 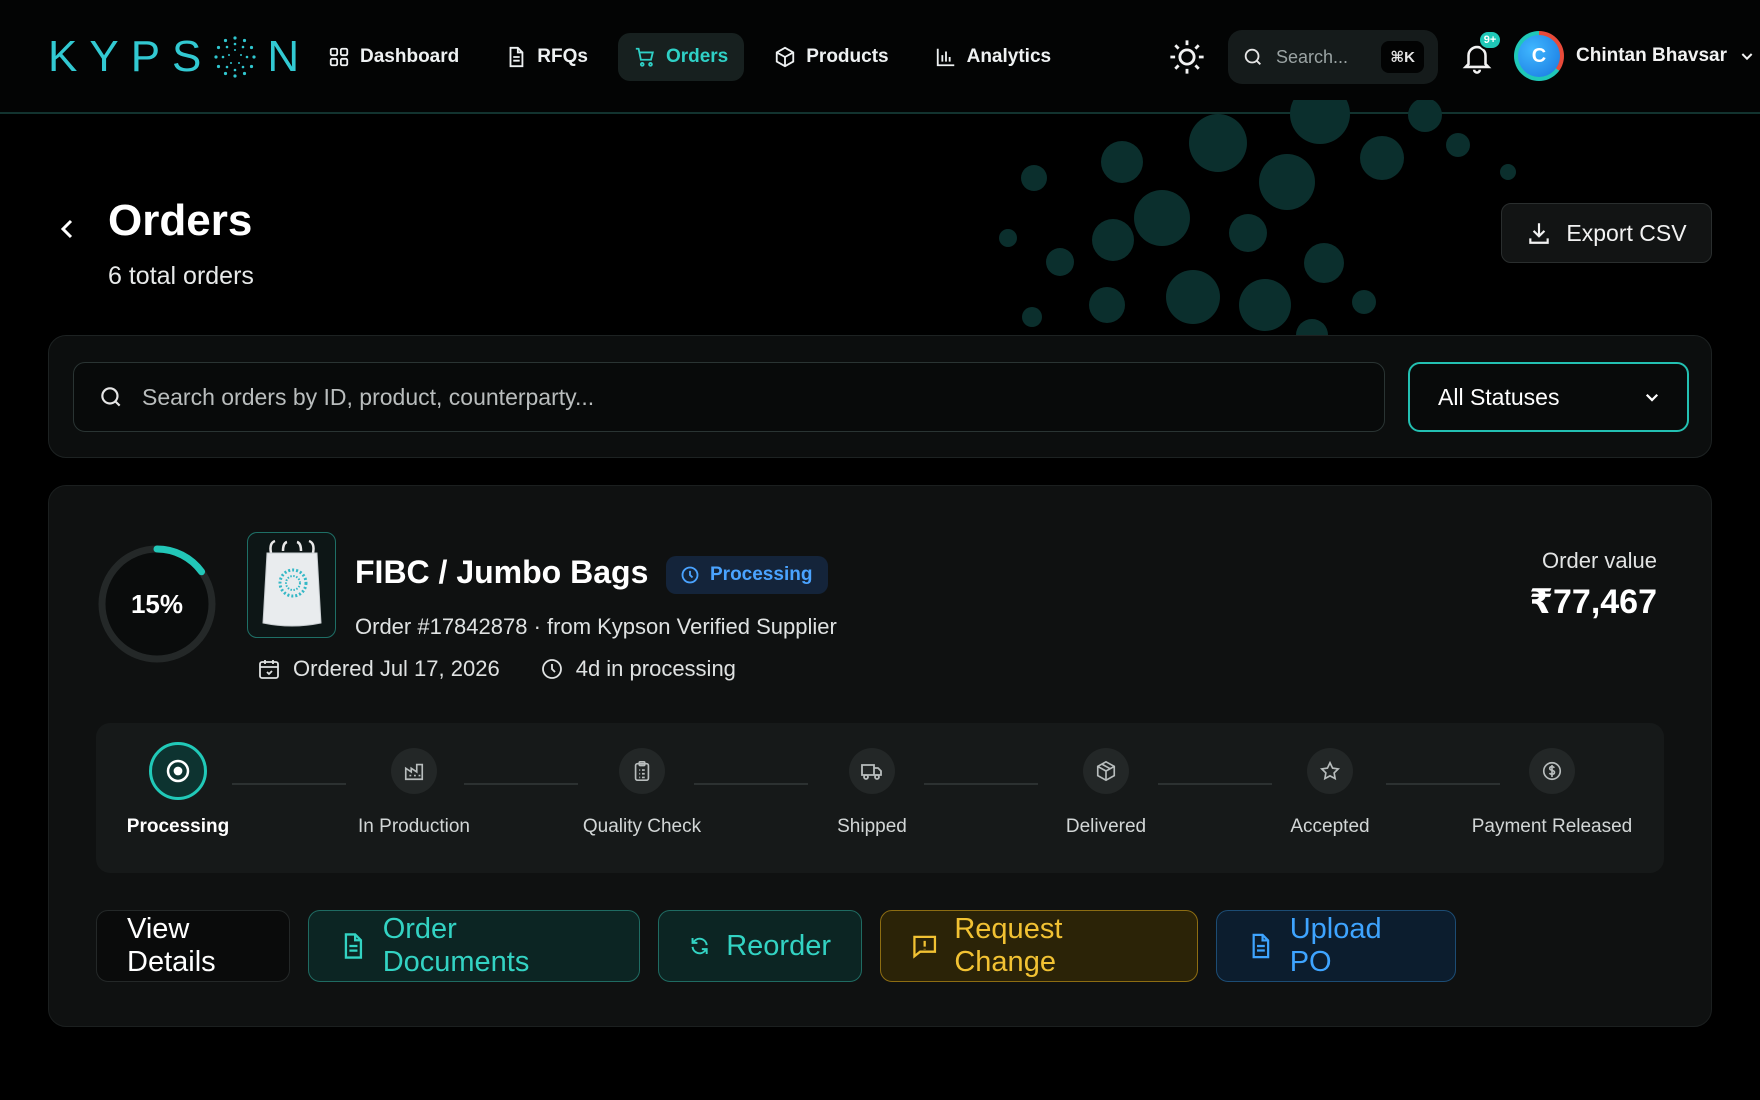 I want to click on step-label: Quality Check, so click(x=642, y=826).